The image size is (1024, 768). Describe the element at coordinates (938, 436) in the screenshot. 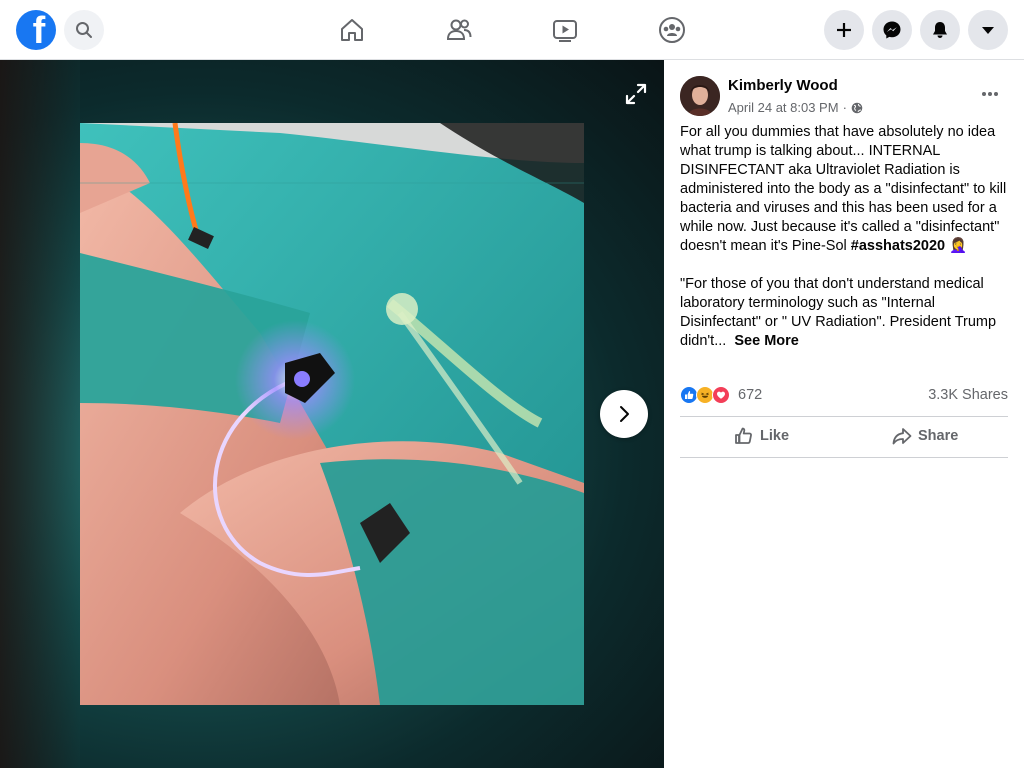

I see `share-label: Share` at that location.